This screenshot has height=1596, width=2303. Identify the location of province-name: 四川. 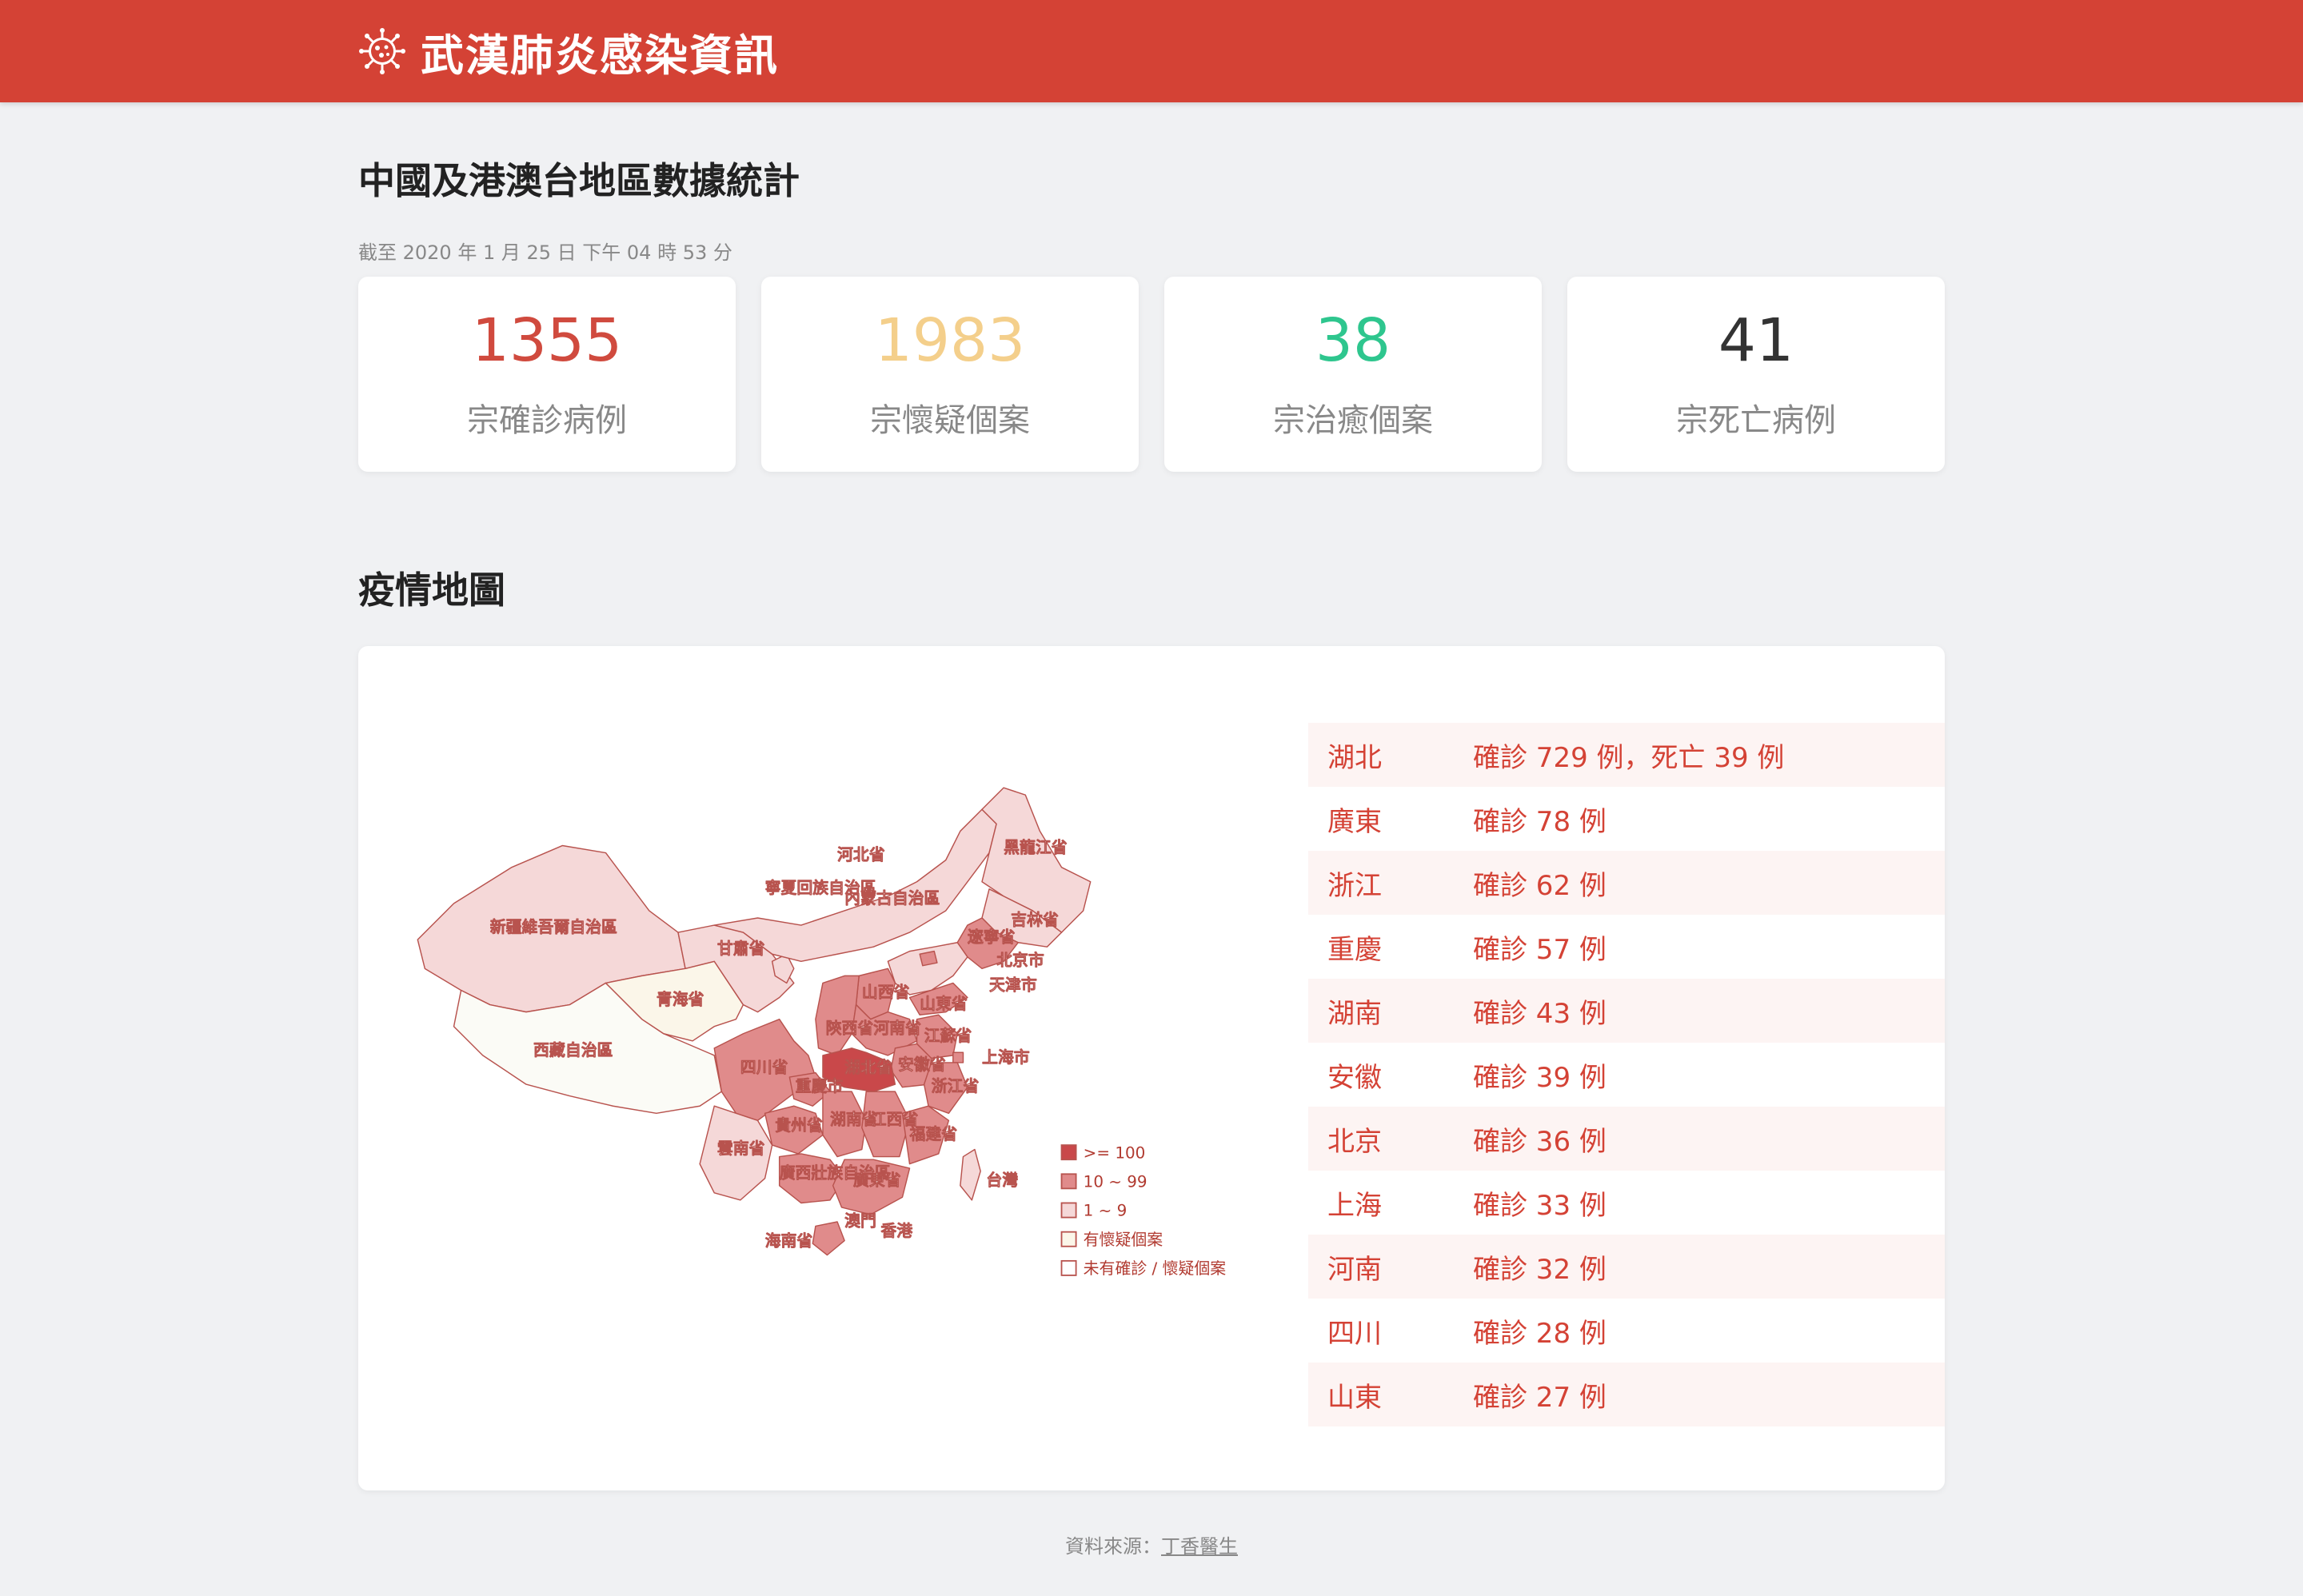
(1354, 1333).